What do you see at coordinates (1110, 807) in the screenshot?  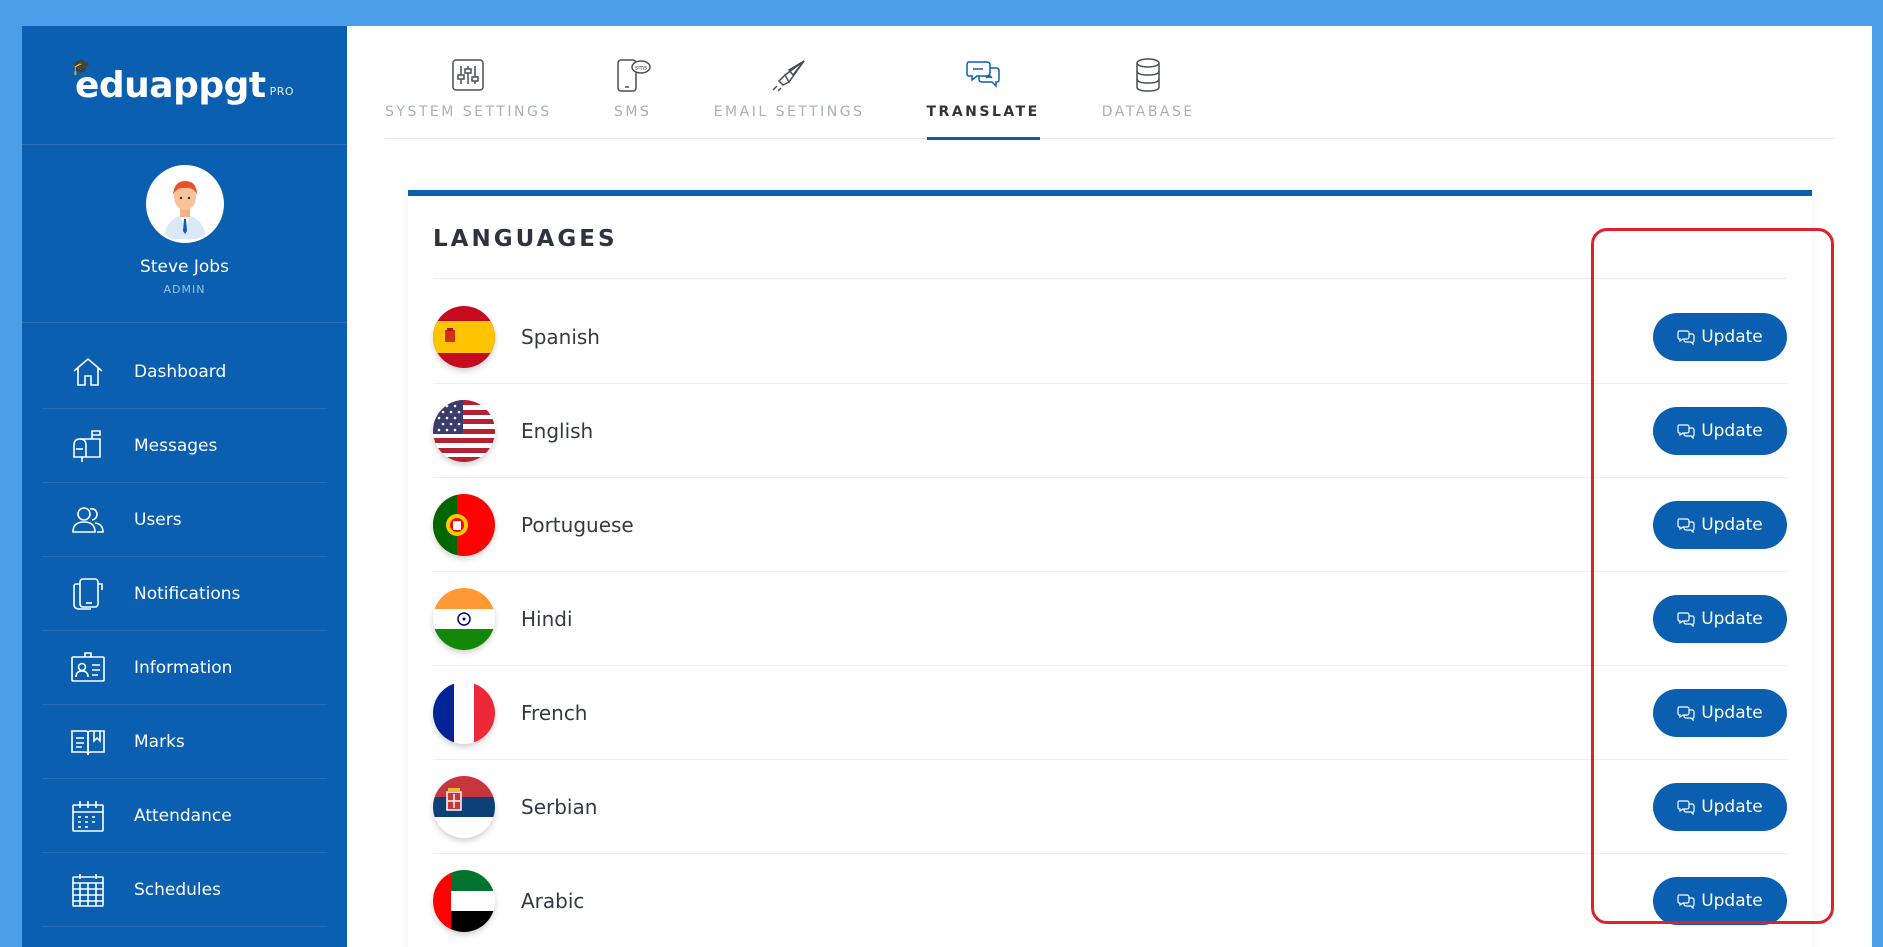 I see `language-row-serbian: Serbian Update` at bounding box center [1110, 807].